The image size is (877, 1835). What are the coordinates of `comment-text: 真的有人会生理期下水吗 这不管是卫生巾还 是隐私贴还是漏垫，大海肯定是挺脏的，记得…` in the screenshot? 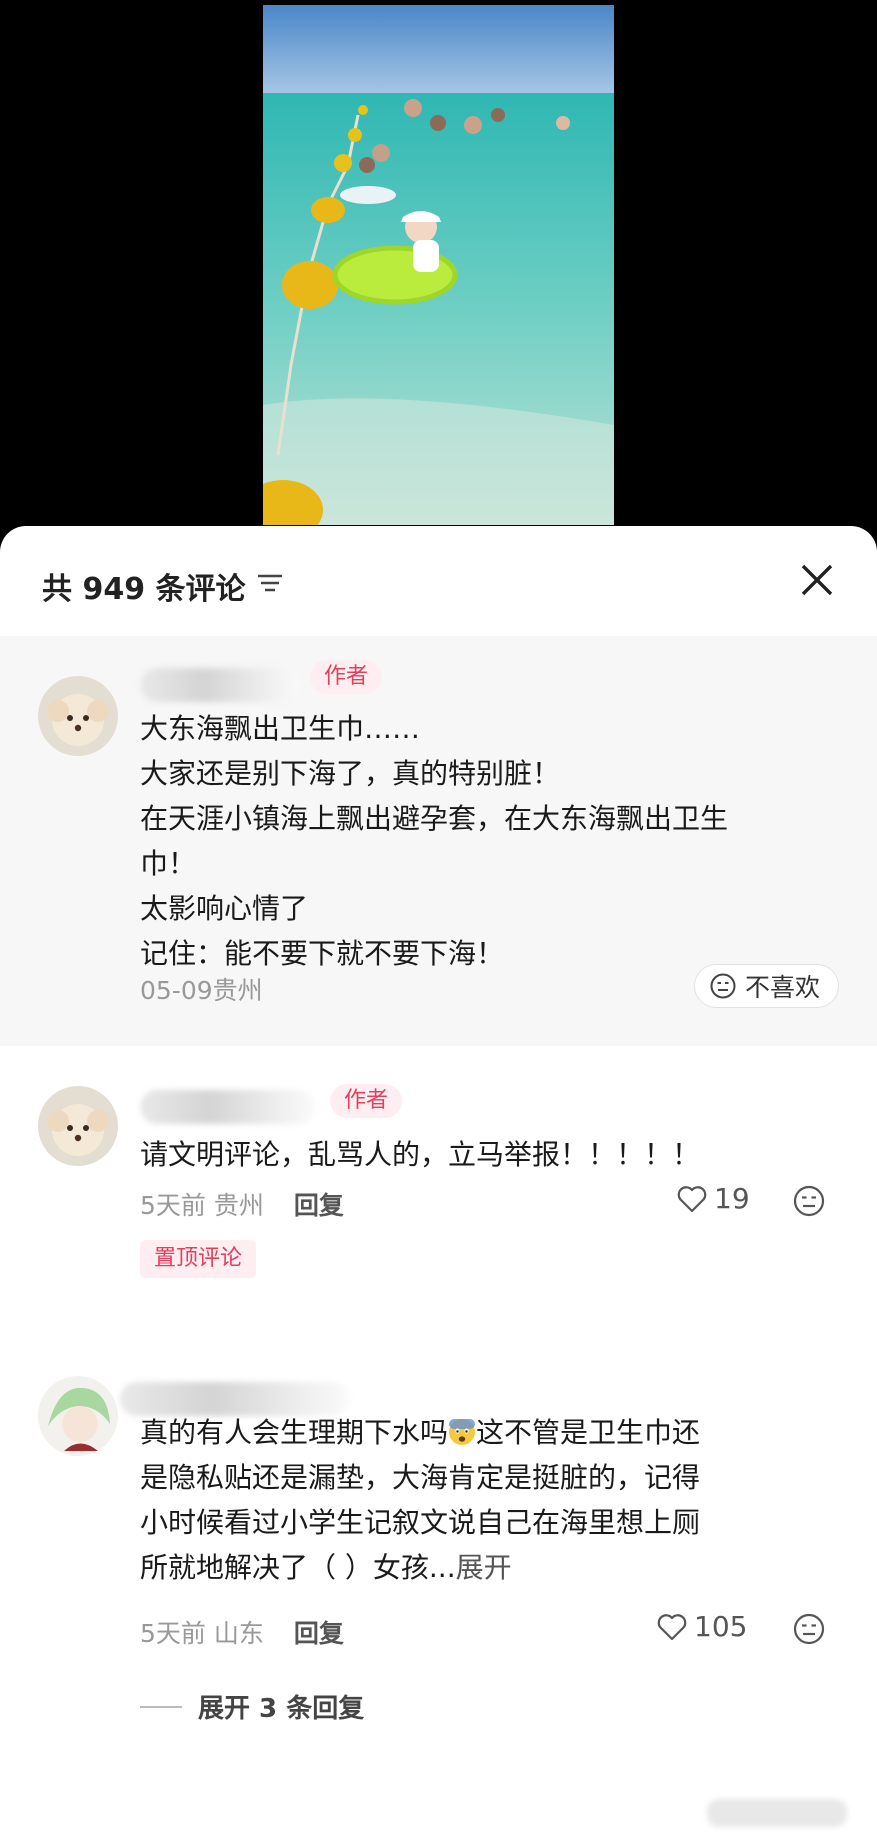 It's located at (490, 1500).